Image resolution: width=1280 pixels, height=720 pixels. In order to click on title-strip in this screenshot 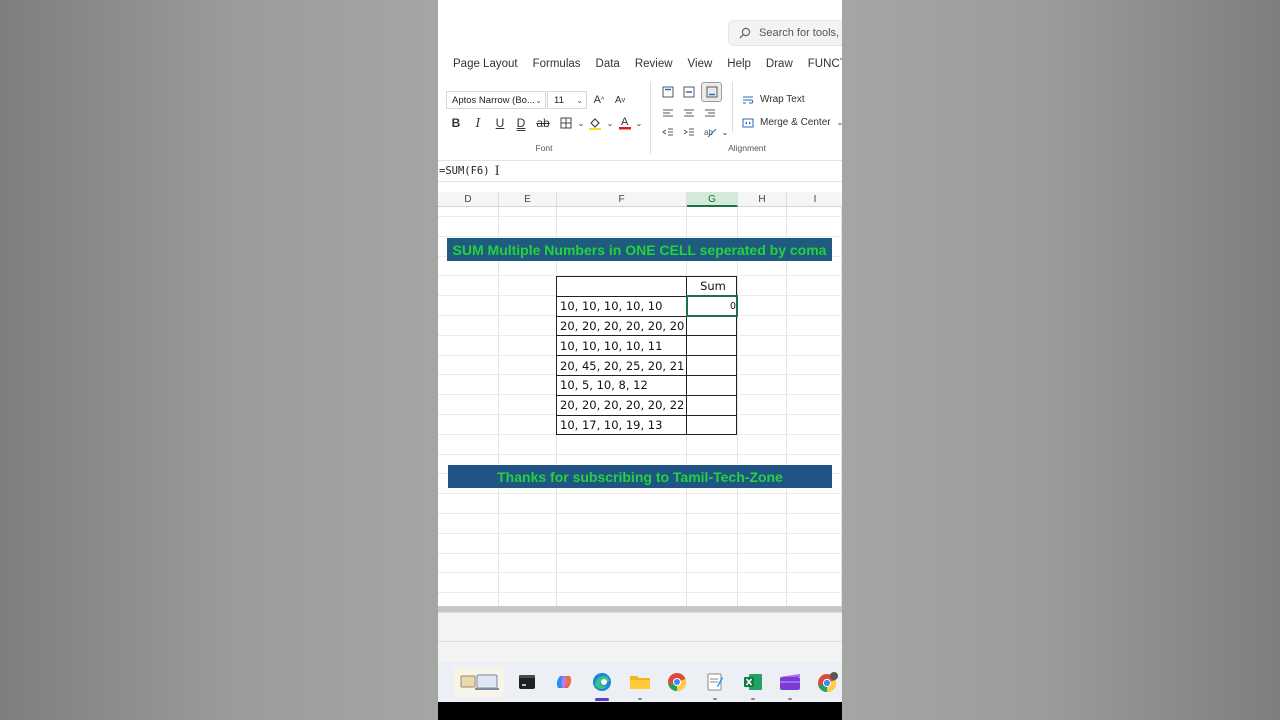, I will do `click(640, 4)`.